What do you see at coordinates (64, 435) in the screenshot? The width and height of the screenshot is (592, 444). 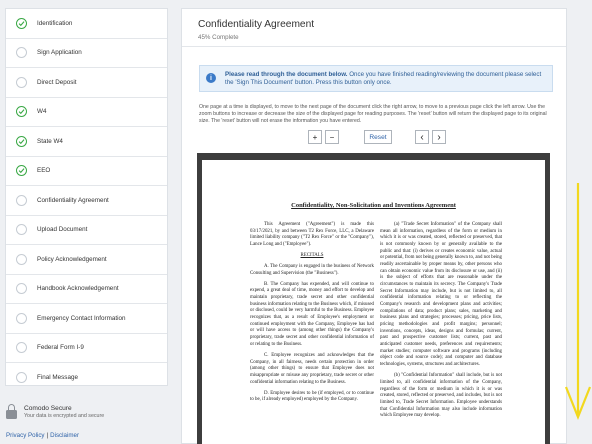 I see `disclaimer-link: Disclaimer` at bounding box center [64, 435].